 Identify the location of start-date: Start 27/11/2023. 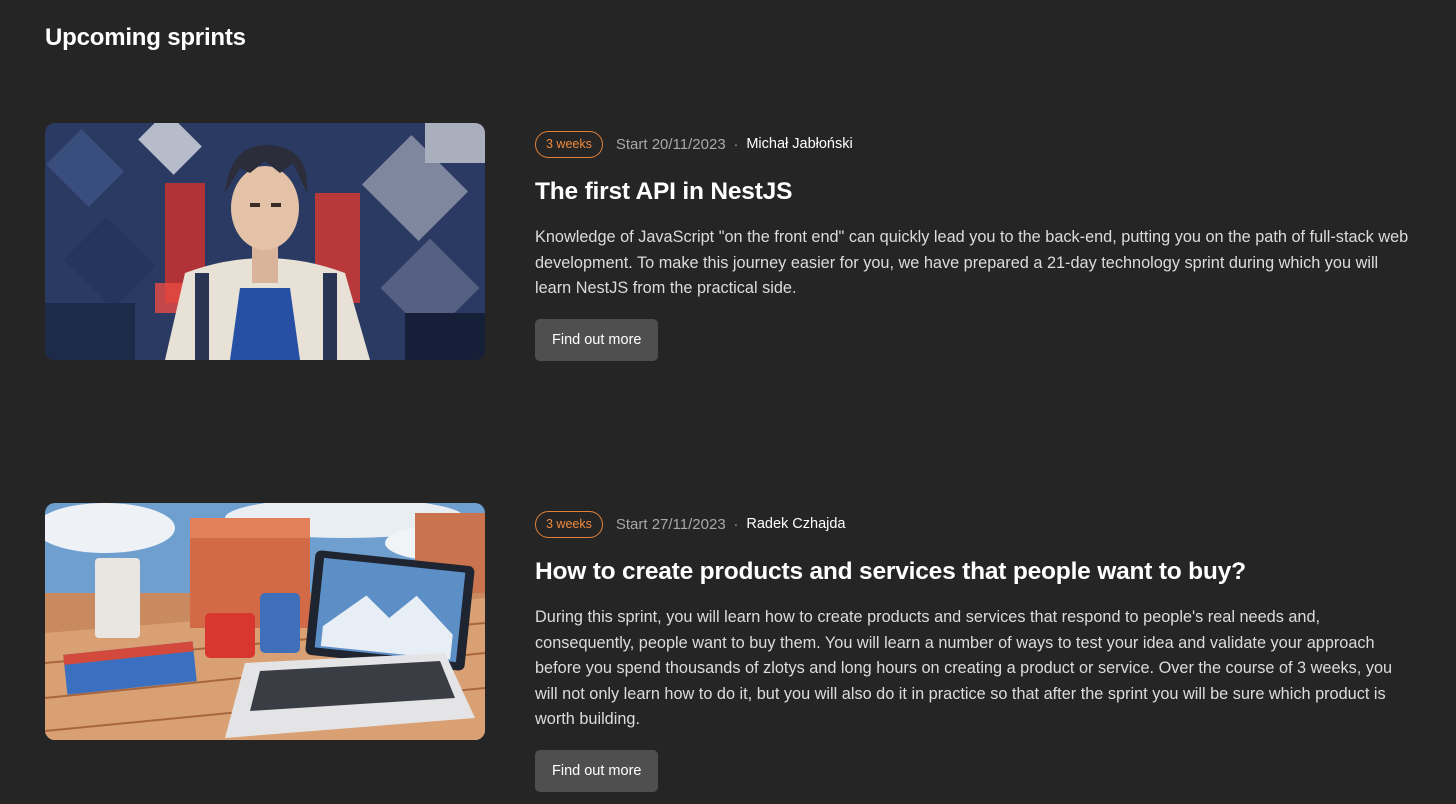
(670, 524).